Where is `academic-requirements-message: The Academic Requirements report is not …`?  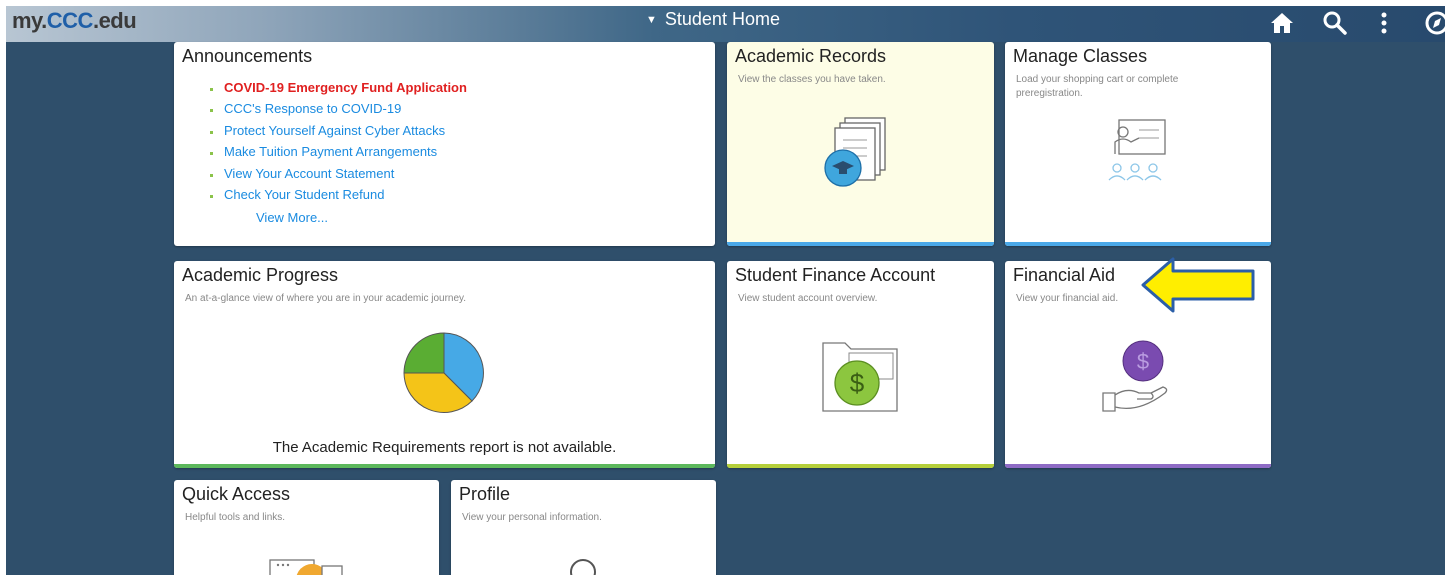 academic-requirements-message: The Academic Requirements report is not … is located at coordinates (444, 447).